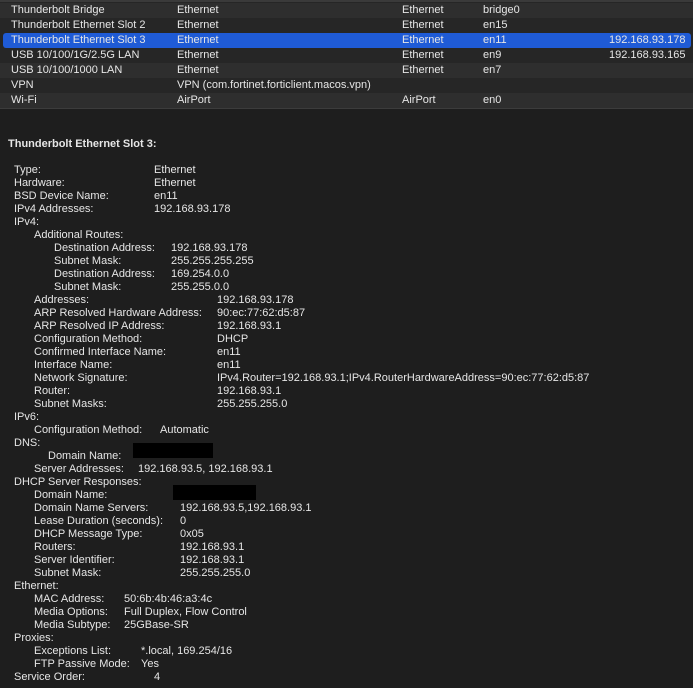 Image resolution: width=693 pixels, height=688 pixels. What do you see at coordinates (27, 443) in the screenshot?
I see `detail-label: DNS:` at bounding box center [27, 443].